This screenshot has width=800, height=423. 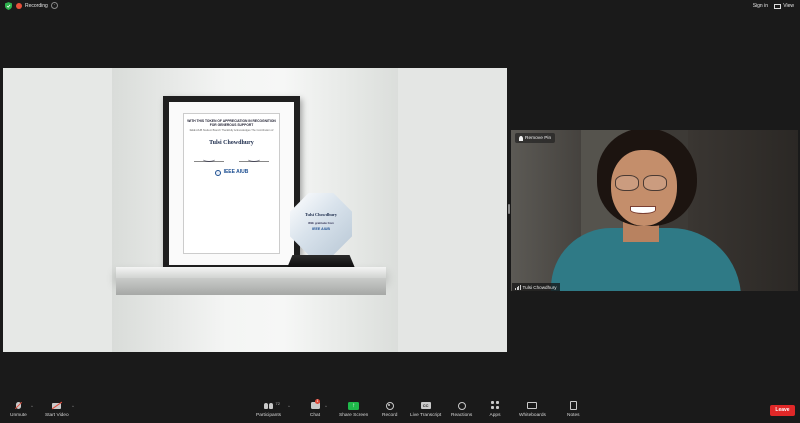 I want to click on ieee-logo-text: IEEE AIUB, so click(x=236, y=171).